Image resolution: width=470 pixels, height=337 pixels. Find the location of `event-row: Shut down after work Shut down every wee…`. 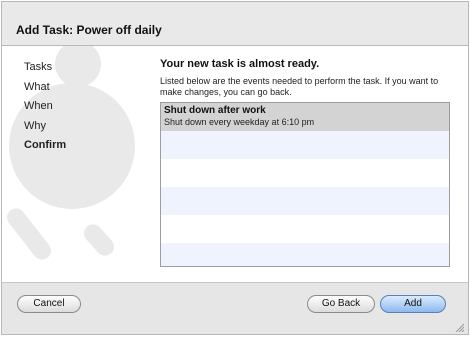

event-row: Shut down after work Shut down every wee… is located at coordinates (305, 117).